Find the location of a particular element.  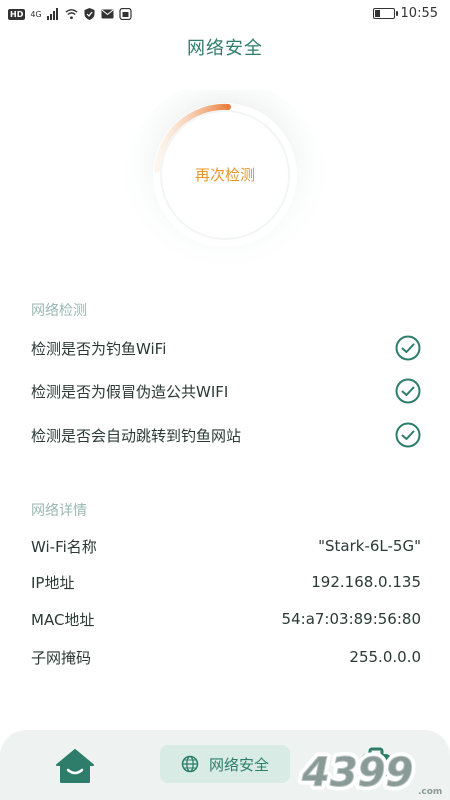

nav-tab-label: 网络安全 is located at coordinates (238, 764).